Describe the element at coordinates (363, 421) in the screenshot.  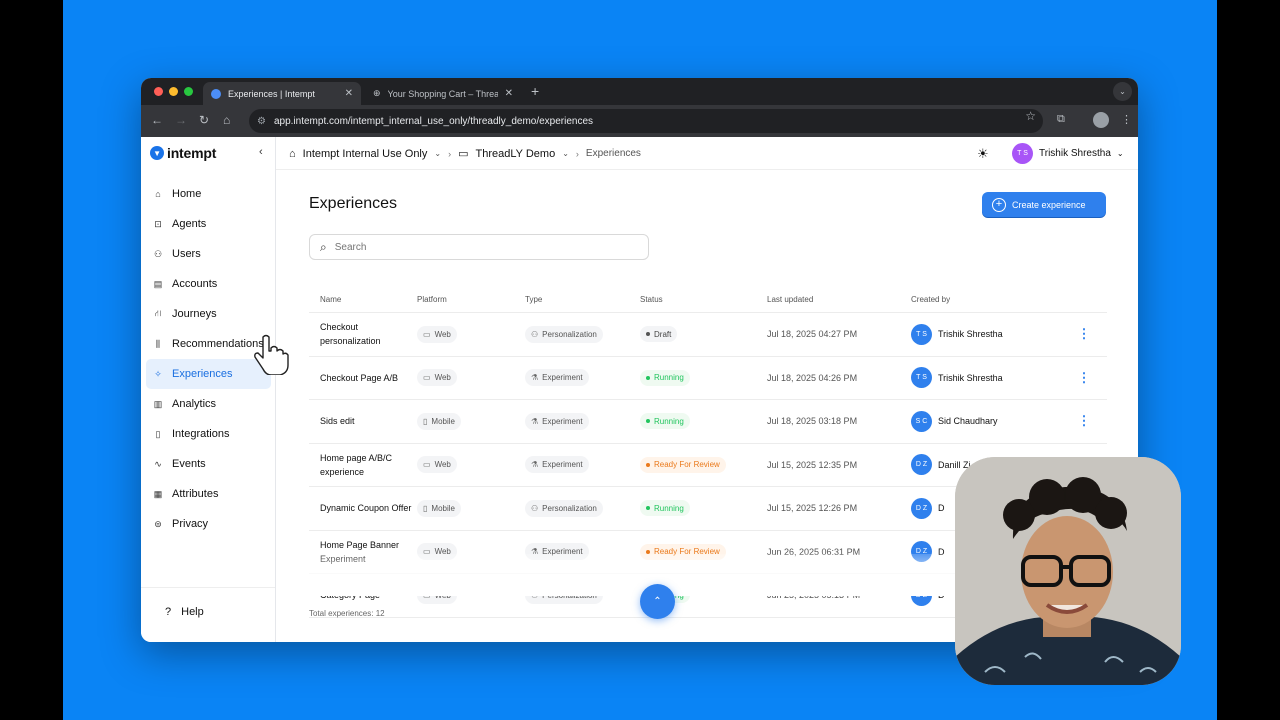
I see `experience-name: Sids edit` at that location.